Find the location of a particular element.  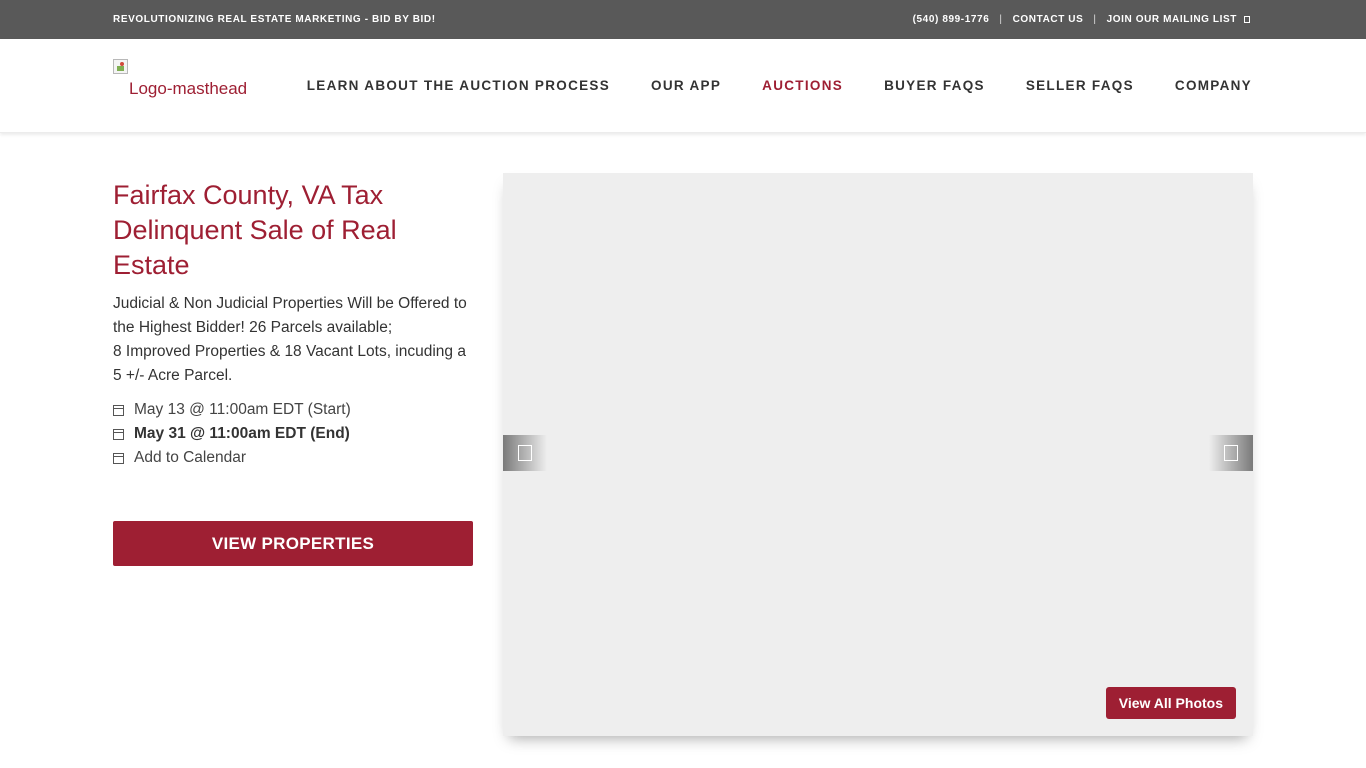

nav-our-app: OUR APP is located at coordinates (686, 85).